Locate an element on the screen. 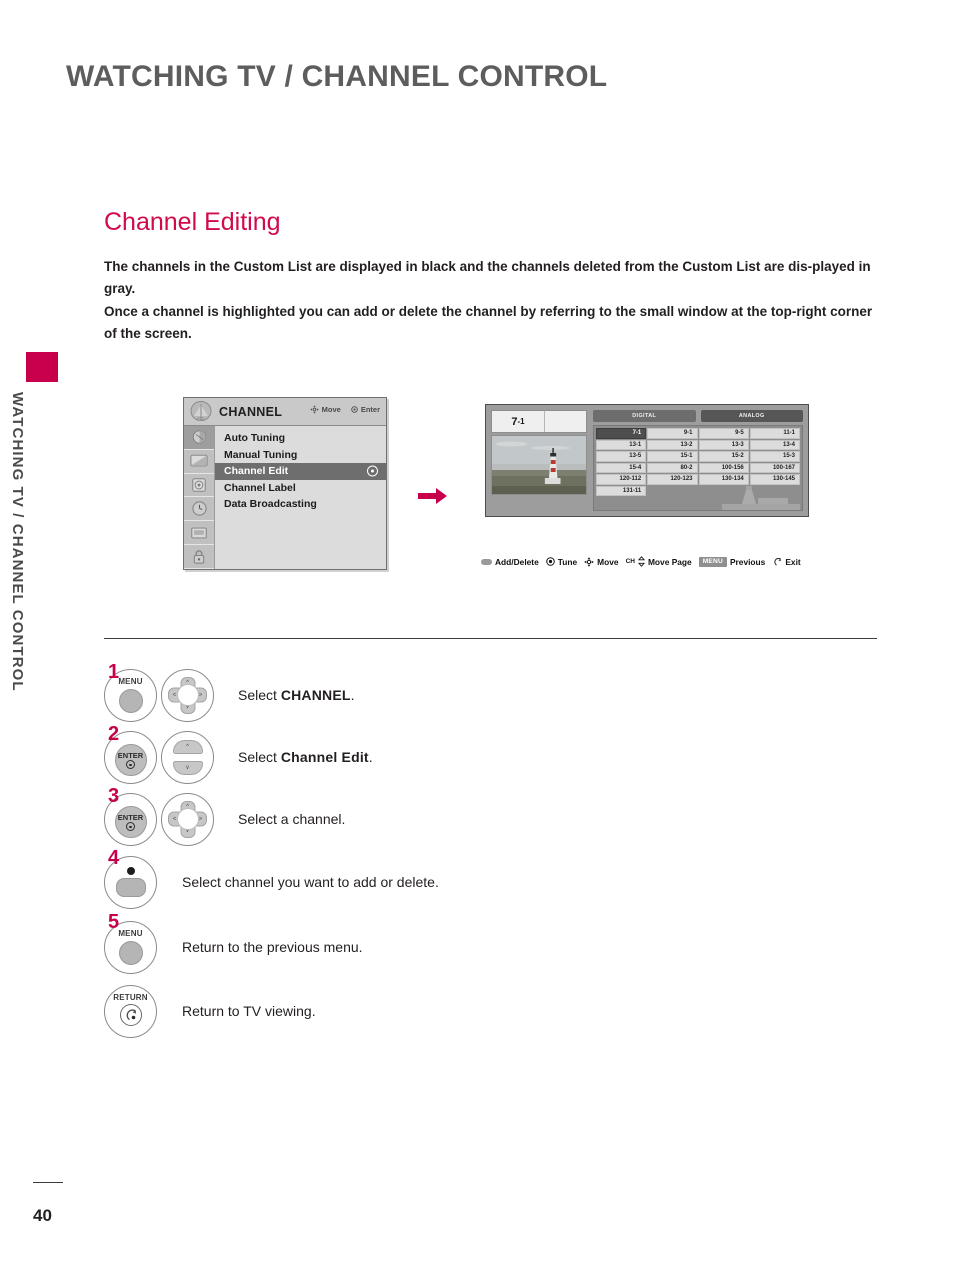 The height and width of the screenshot is (1272, 954). rail-channel-icon is located at coordinates (199, 438).